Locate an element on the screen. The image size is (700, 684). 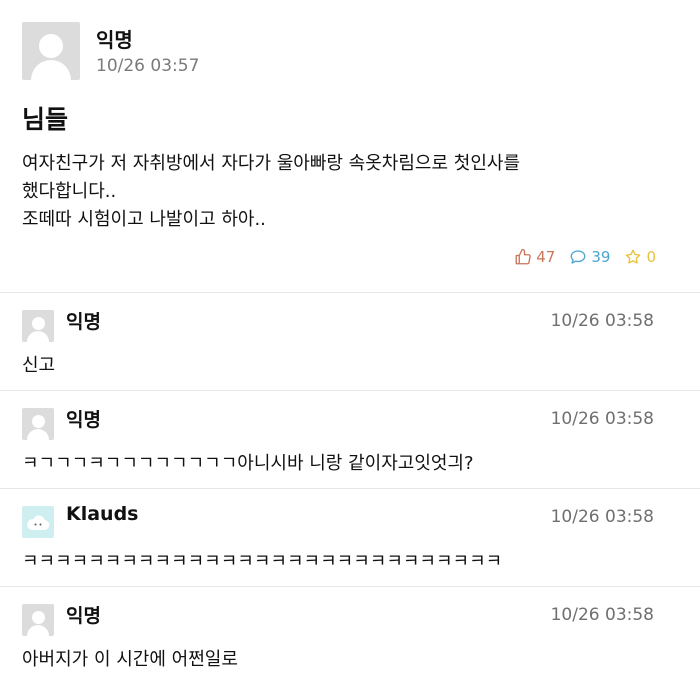
star-icon is located at coordinates (633, 256).